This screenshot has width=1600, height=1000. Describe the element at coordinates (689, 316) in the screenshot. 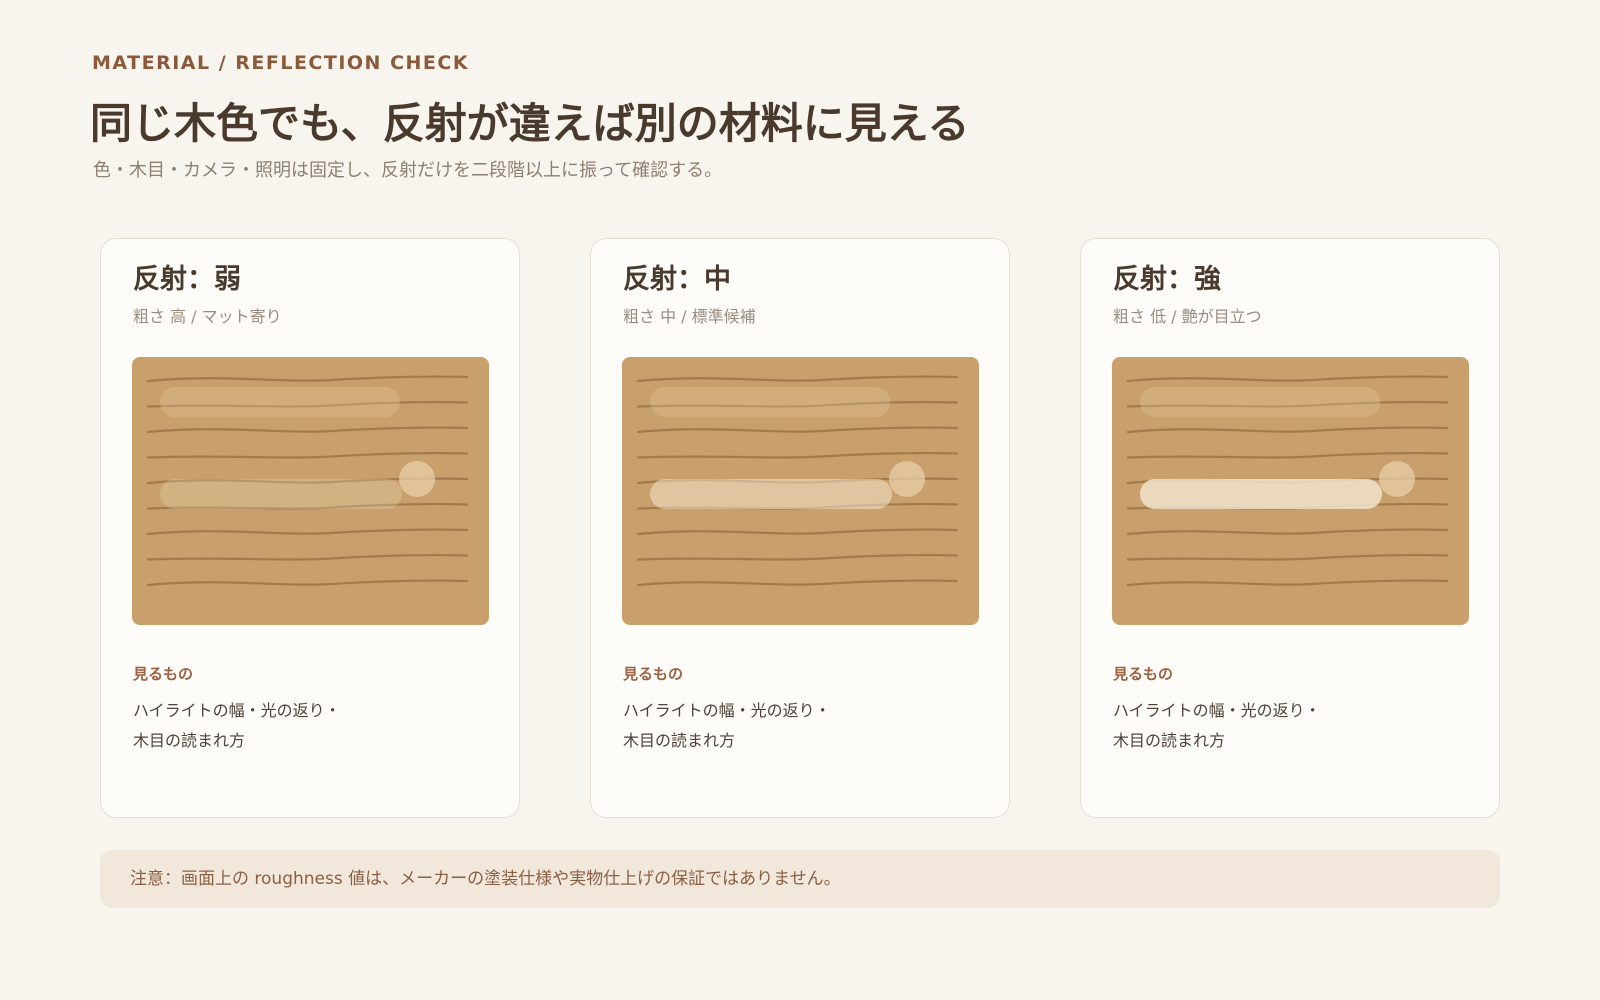

I see `card-subtitle: 粗さ 中 / 標準候補` at that location.